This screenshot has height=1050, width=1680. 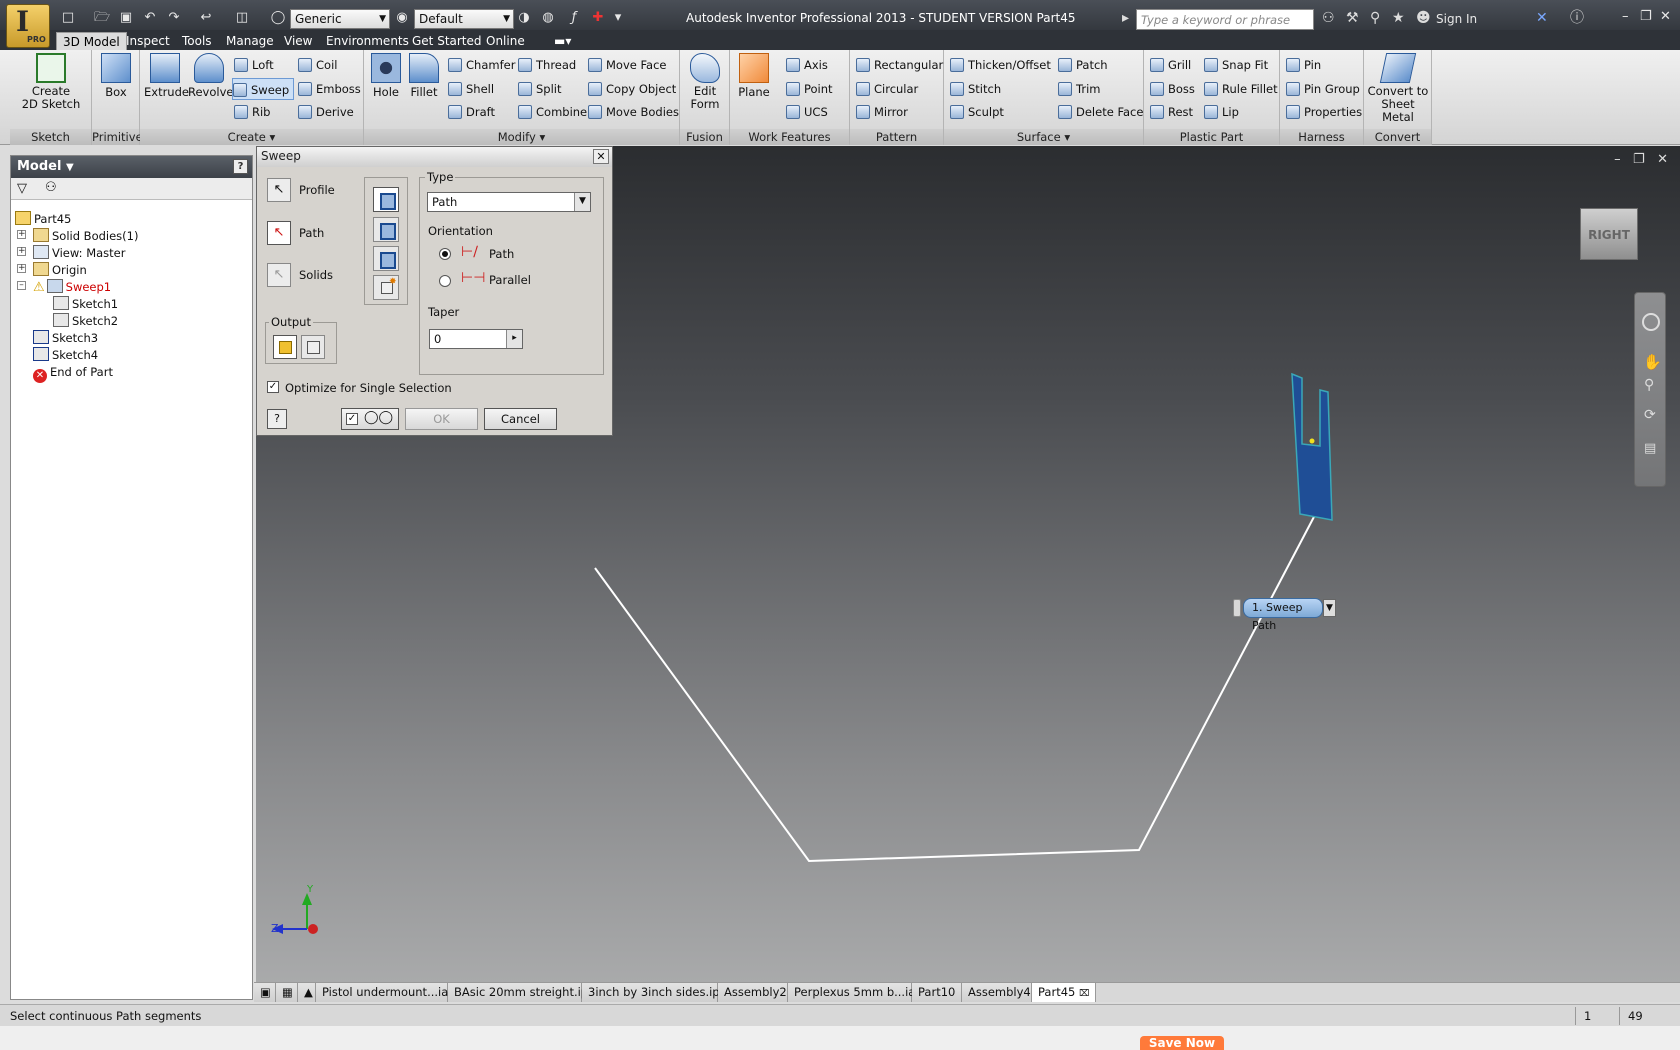 I want to click on save-icon: ▣, so click(x=126, y=18).